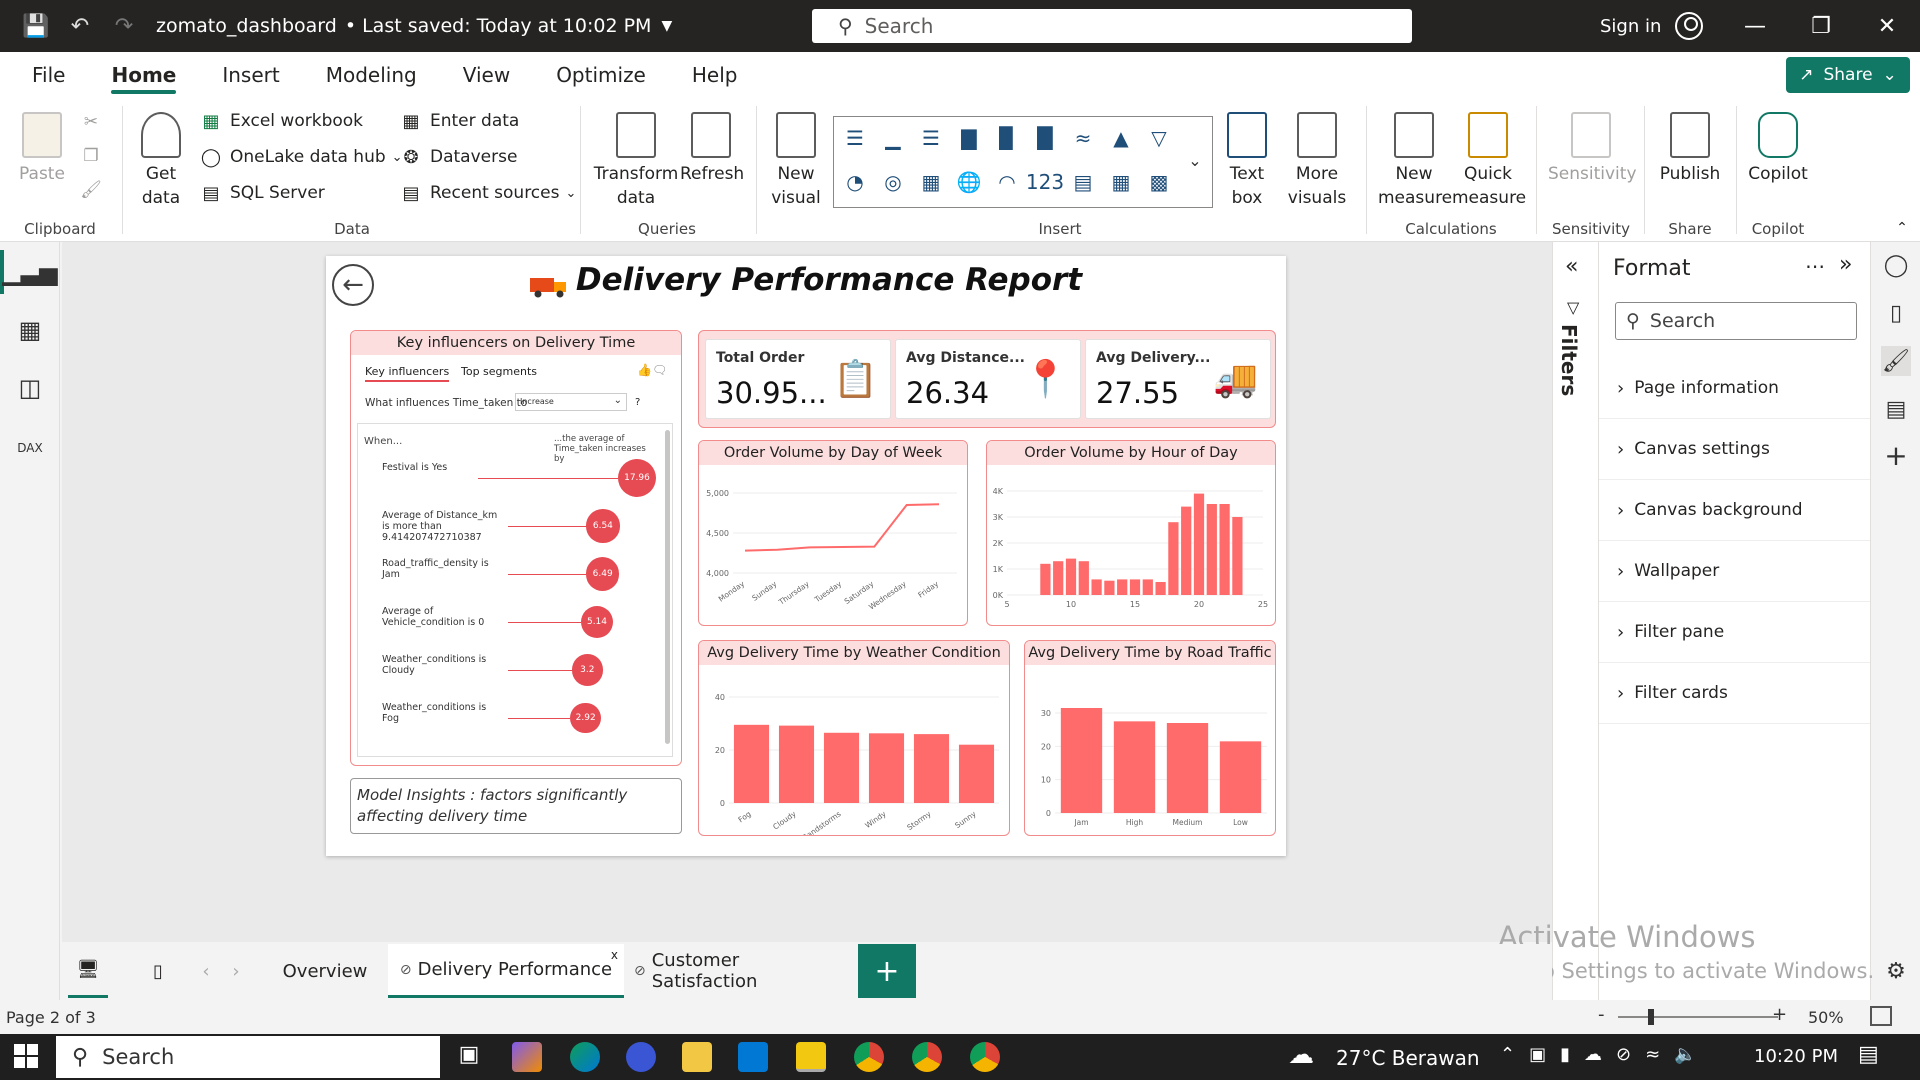  I want to click on onelake-button: ◯ OneLake data hub ⌄, so click(301, 157).